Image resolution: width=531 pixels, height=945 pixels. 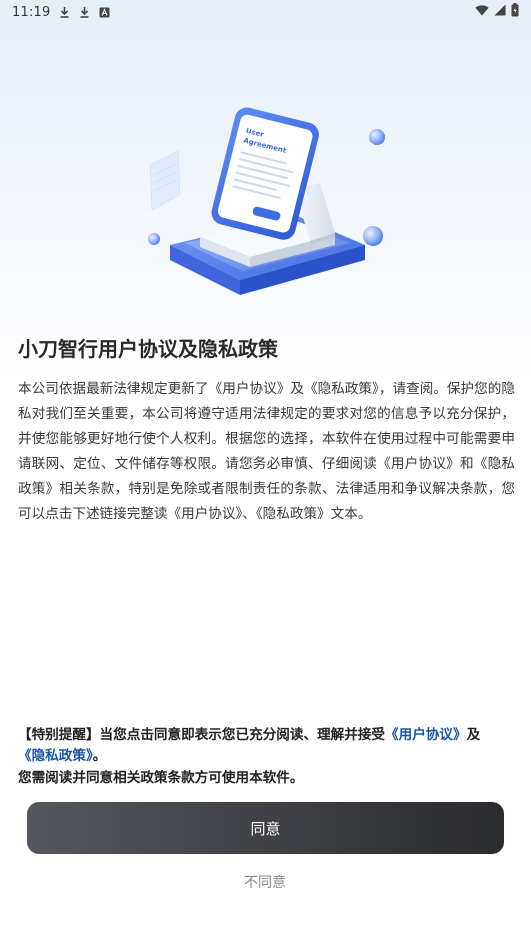 What do you see at coordinates (161, 778) in the screenshot?
I see `notice-requirement: 您需阅读并同意相关政策条款方可使用本软件。` at bounding box center [161, 778].